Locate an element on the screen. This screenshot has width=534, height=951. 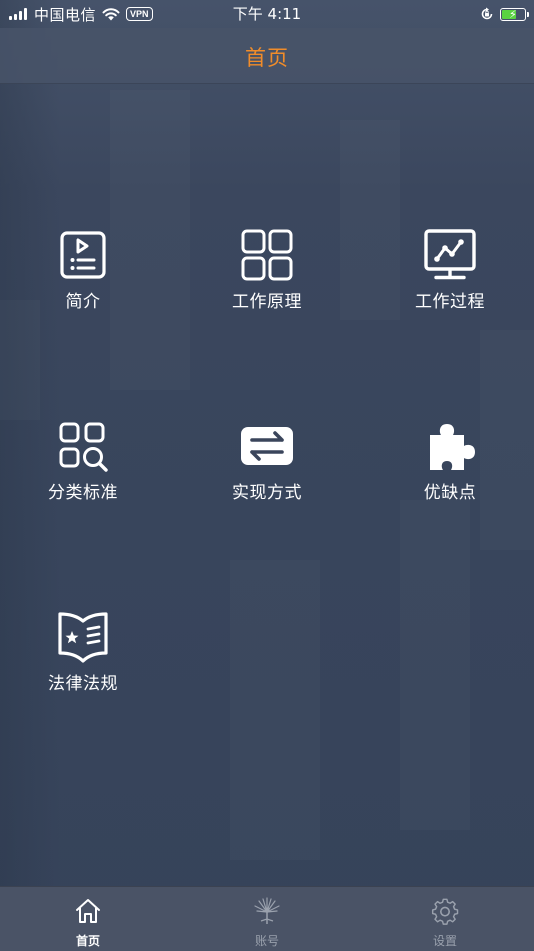
rotation-lock-icon is located at coordinates (487, 13).